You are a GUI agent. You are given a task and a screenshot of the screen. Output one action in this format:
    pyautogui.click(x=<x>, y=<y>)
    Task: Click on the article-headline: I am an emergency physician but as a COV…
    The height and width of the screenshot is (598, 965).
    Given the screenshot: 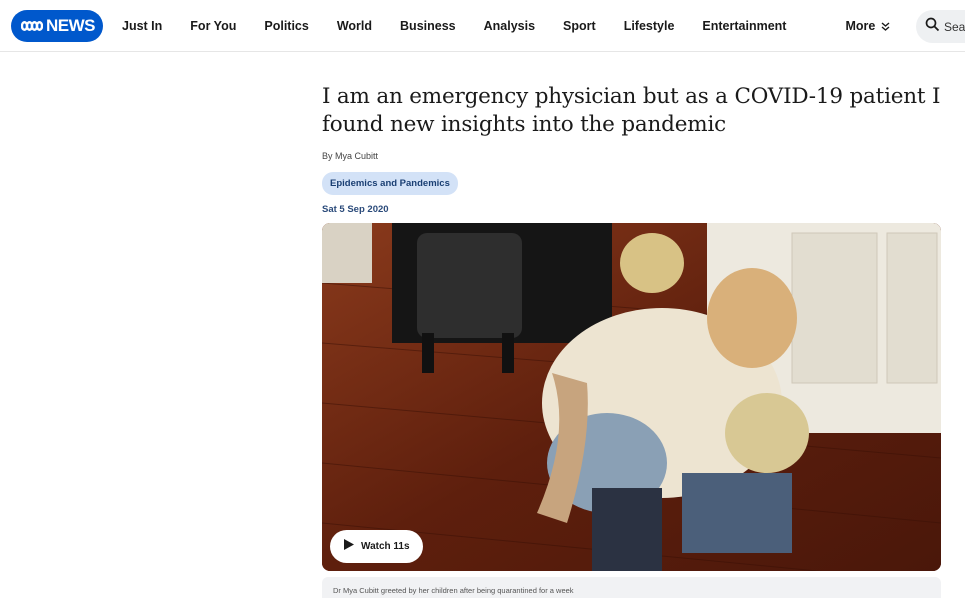 What is the action you would take?
    pyautogui.click(x=631, y=110)
    